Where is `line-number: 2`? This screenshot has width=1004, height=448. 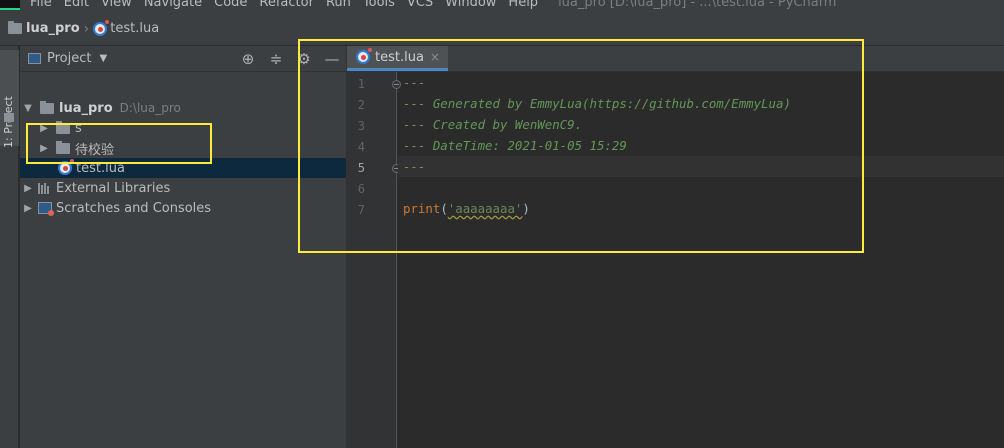
line-number: 2 is located at coordinates (361, 105).